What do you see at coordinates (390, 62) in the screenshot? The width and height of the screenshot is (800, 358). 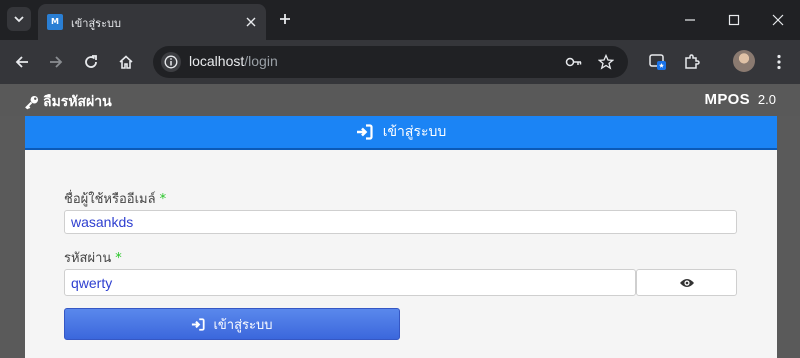 I see `address-bar: localhost/login` at bounding box center [390, 62].